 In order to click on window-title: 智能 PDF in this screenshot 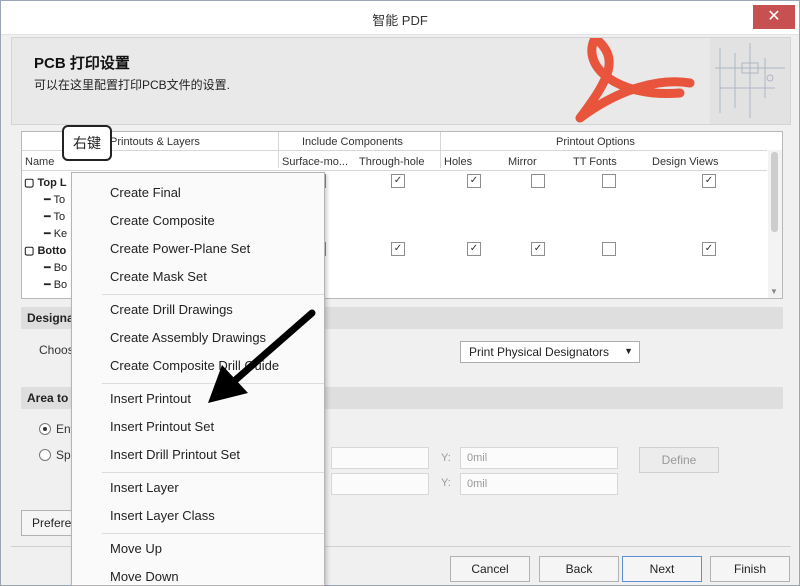, I will do `click(400, 20)`.